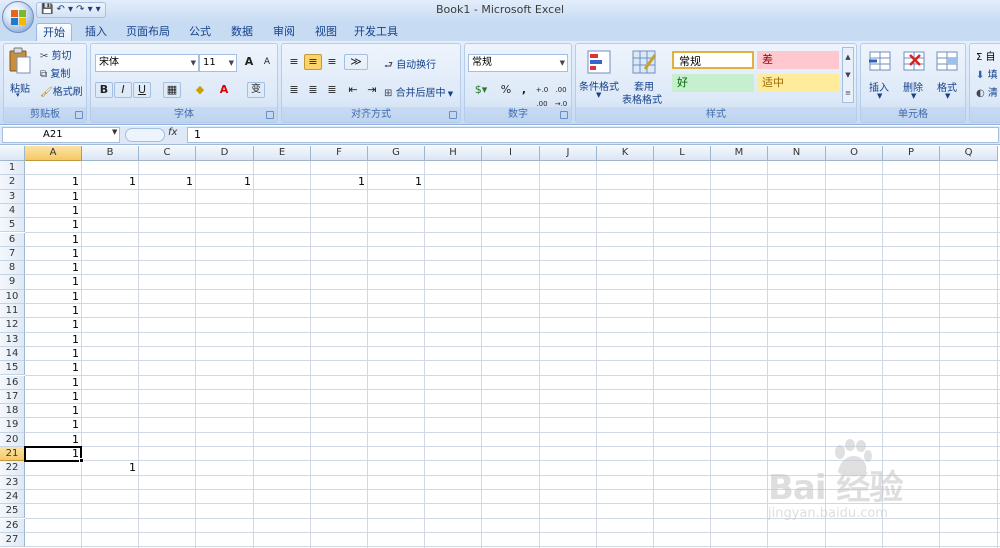 The image size is (1000, 548). Describe the element at coordinates (713, 60) in the screenshot. I see `cell-style-normal: 常规` at that location.